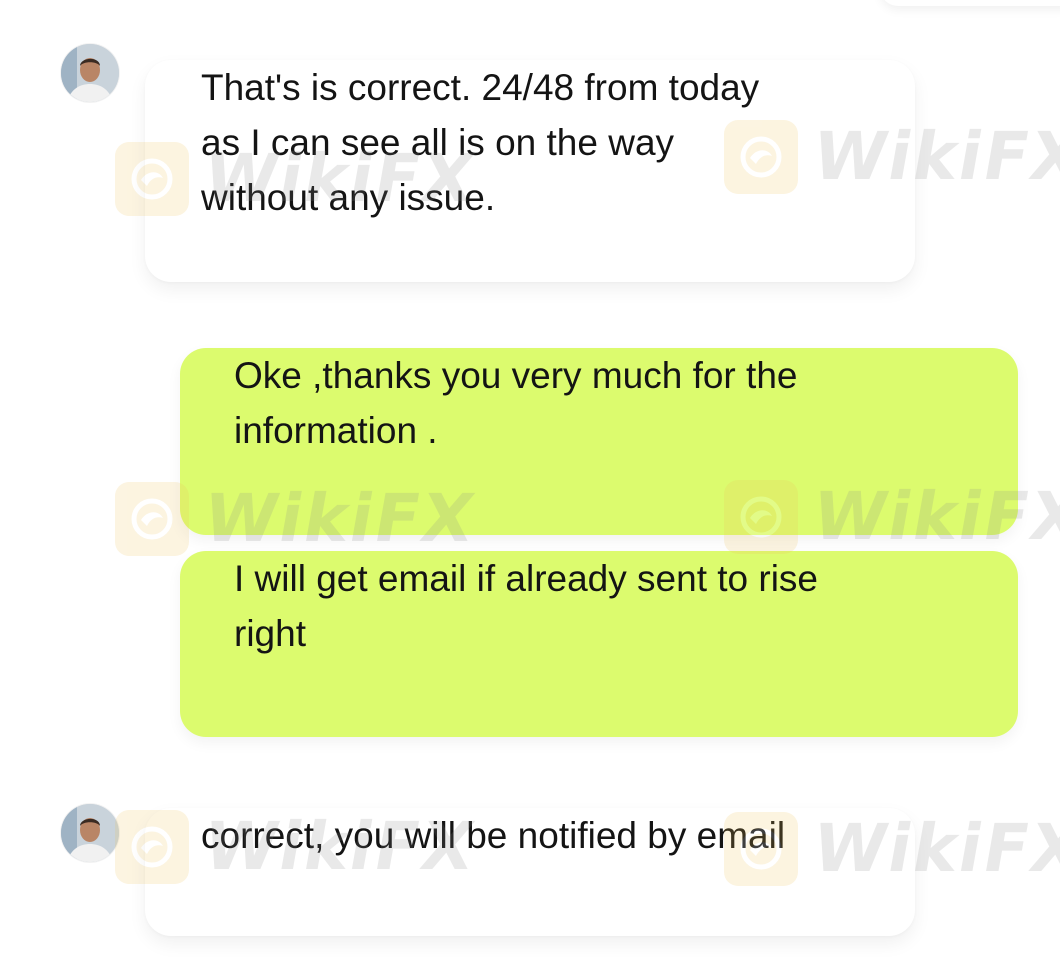  I want to click on message-bubble-incoming: correct, you will be notified by email, so click(530, 872).